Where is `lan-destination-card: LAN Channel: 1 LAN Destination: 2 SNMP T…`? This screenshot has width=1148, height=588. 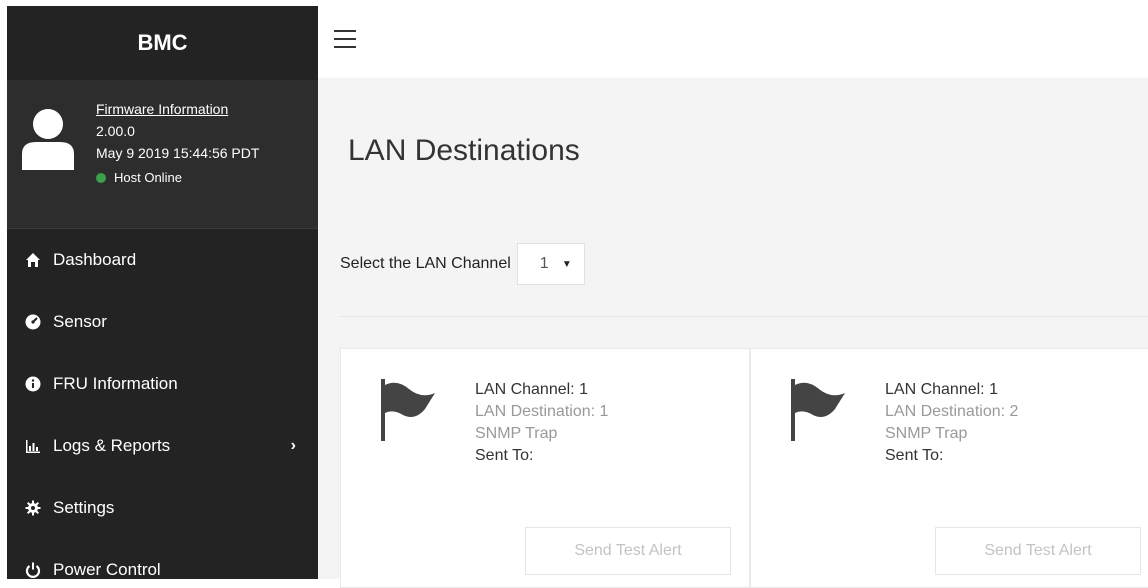 lan-destination-card: LAN Channel: 1 LAN Destination: 2 SNMP T… is located at coordinates (949, 468).